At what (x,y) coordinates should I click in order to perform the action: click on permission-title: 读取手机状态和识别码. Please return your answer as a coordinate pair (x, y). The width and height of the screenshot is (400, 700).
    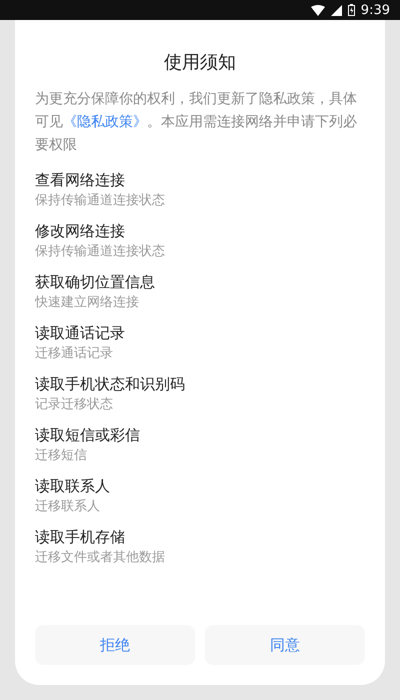
    Looking at the image, I should click on (110, 384).